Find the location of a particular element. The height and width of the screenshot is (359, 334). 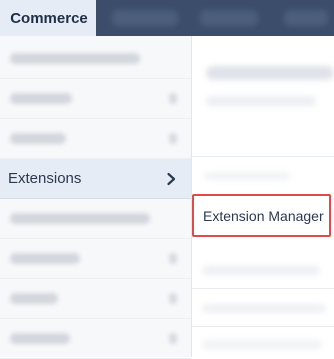

tab-commerce: Commerce is located at coordinates (48, 18).